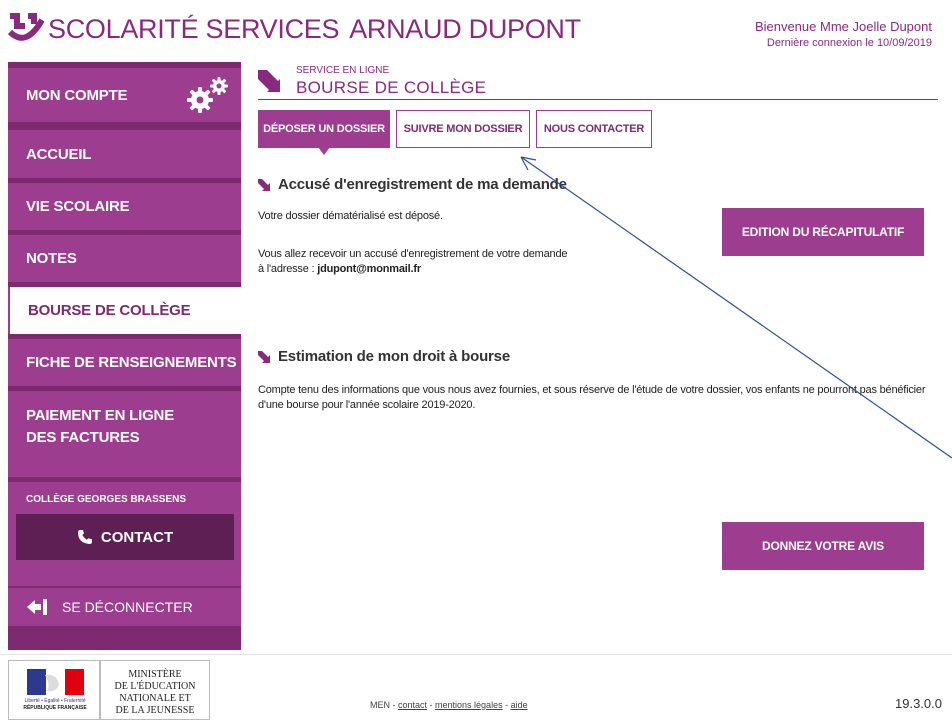 This screenshot has height=726, width=952. What do you see at coordinates (137, 537) in the screenshot?
I see `contact-label: CONTACT` at bounding box center [137, 537].